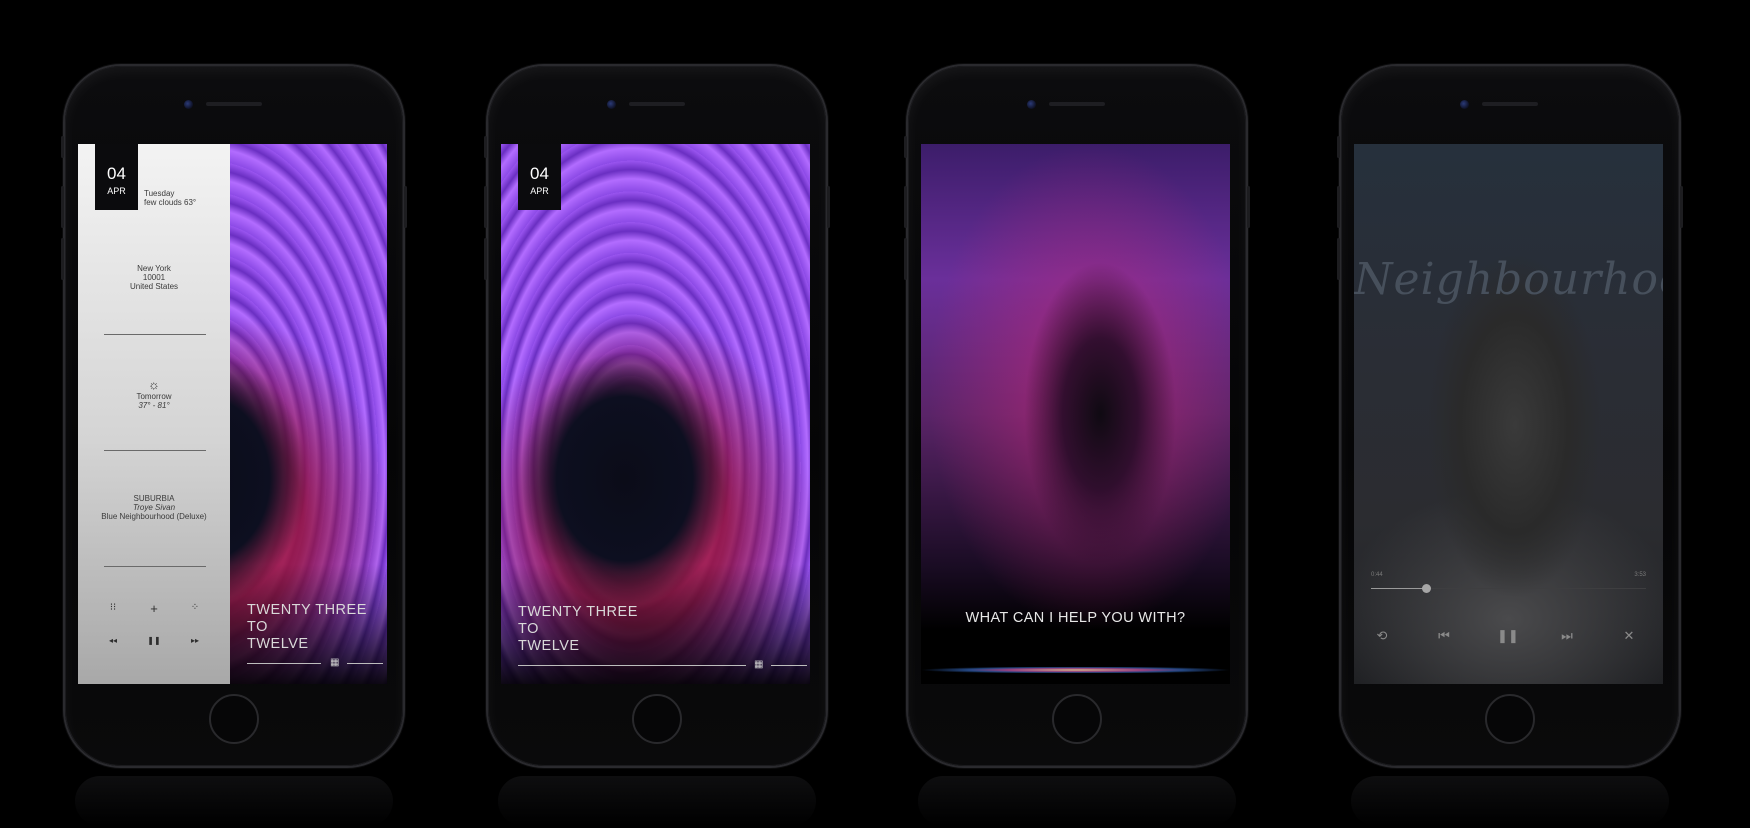 The width and height of the screenshot is (1750, 828). Describe the element at coordinates (1640, 575) in the screenshot. I see `time-total: 3:53` at that location.